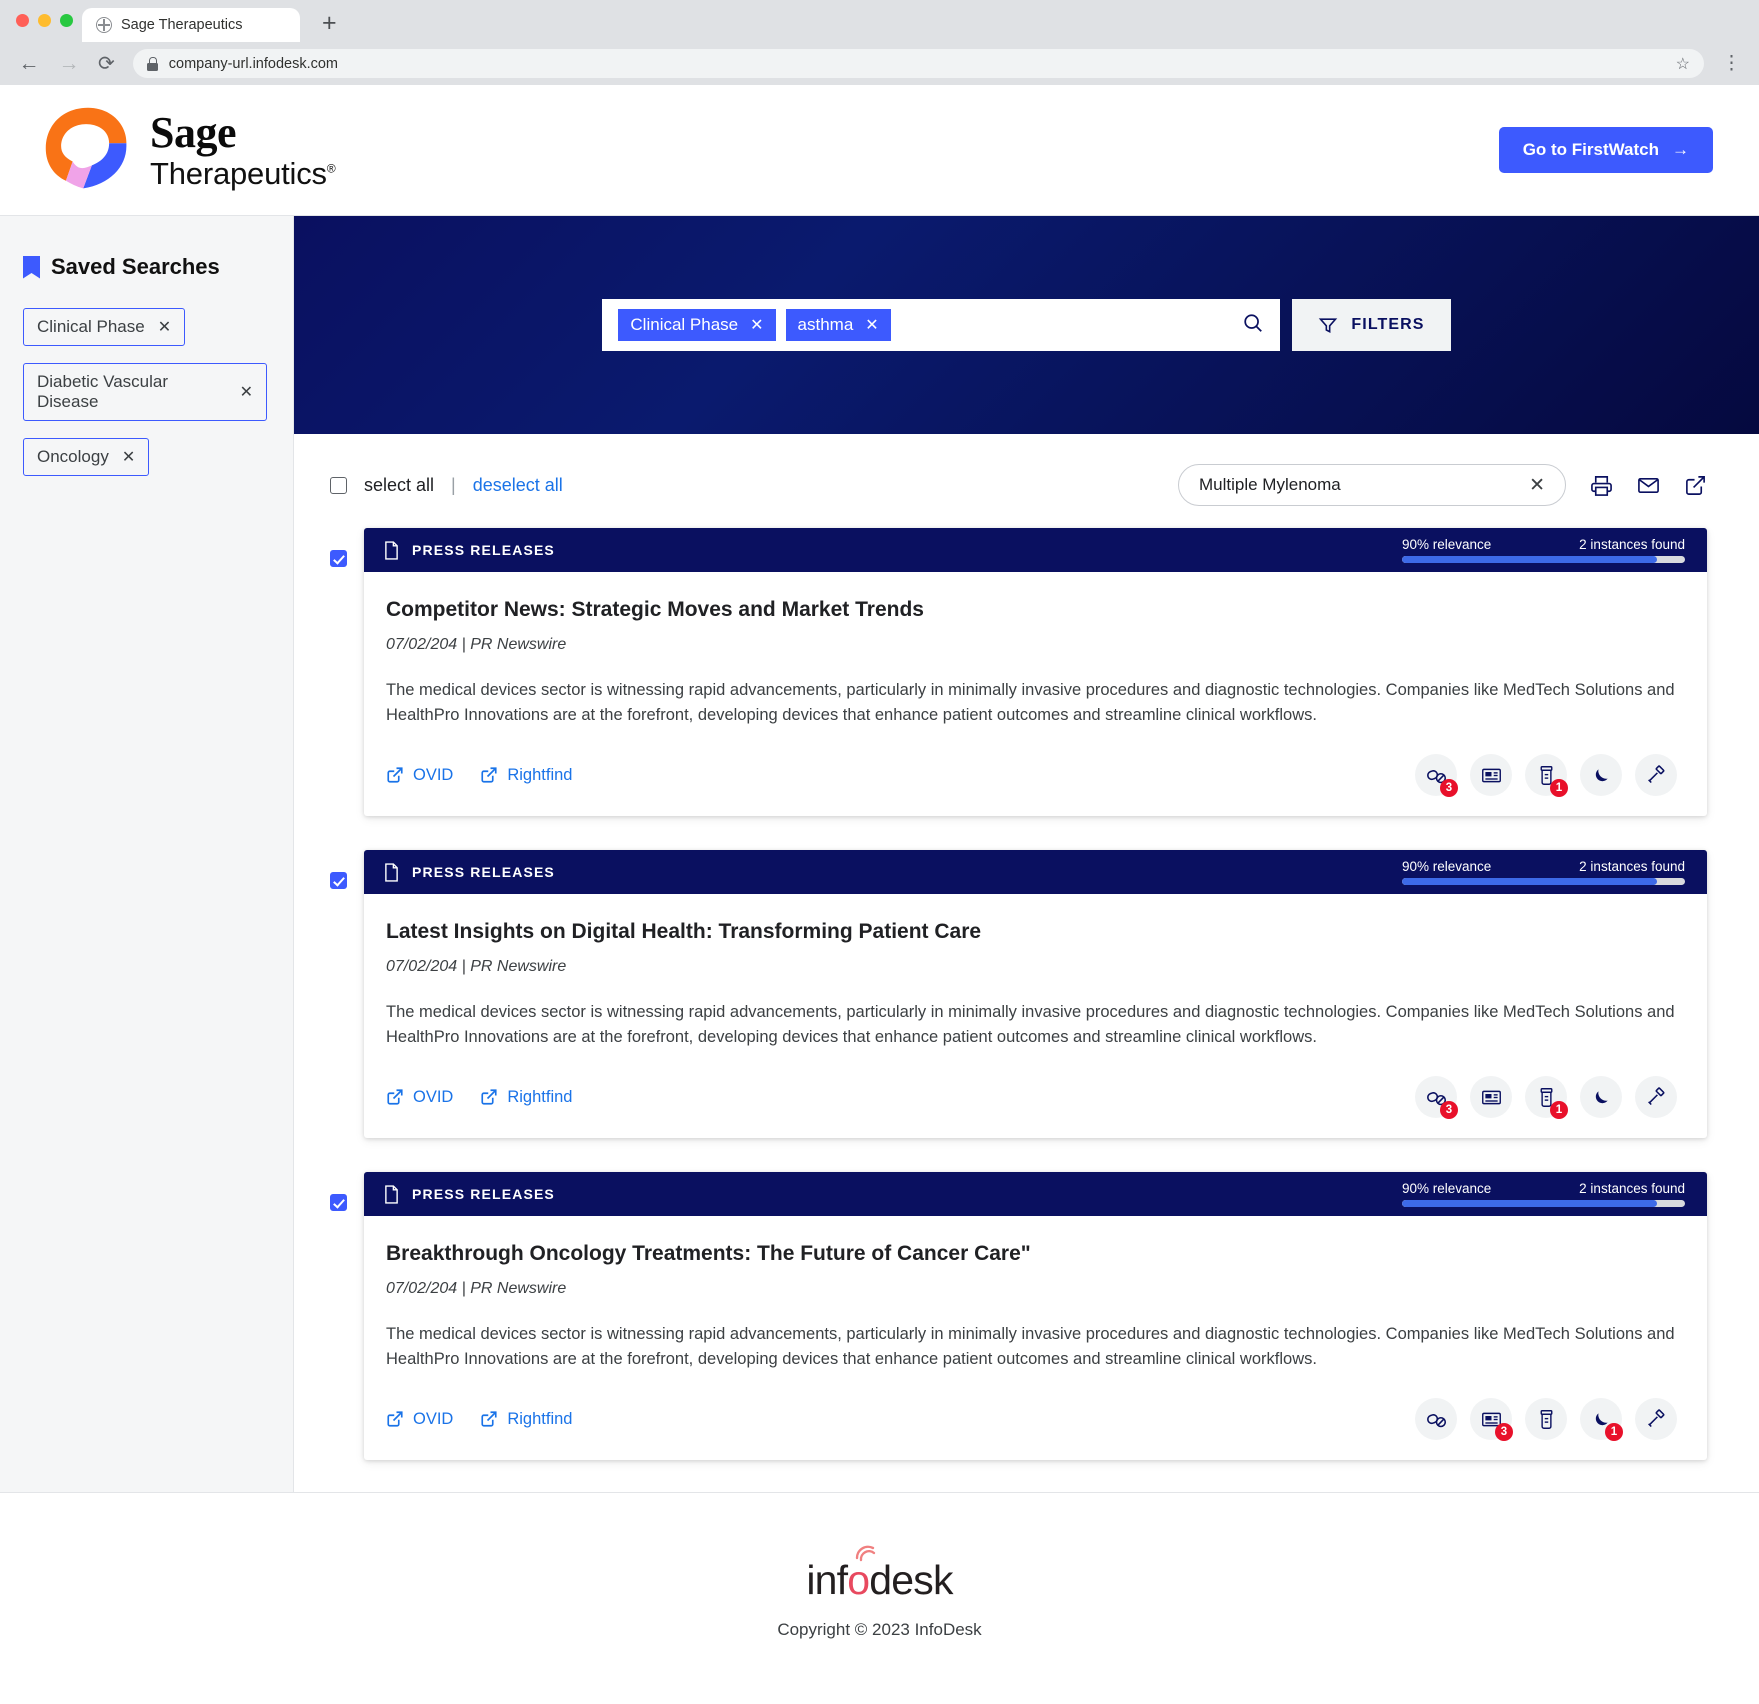 The height and width of the screenshot is (1704, 1759). I want to click on select-all-checkbox, so click(338, 485).